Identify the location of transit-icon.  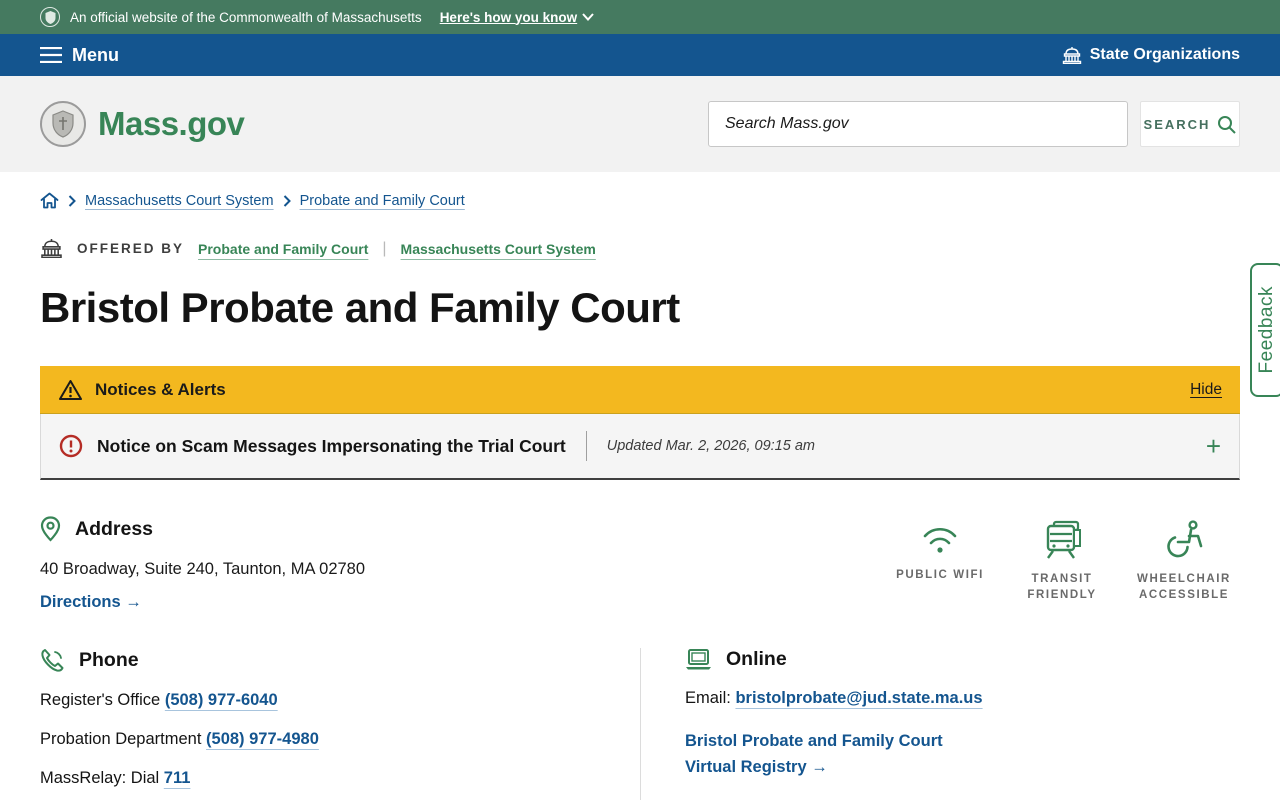
(1063, 539).